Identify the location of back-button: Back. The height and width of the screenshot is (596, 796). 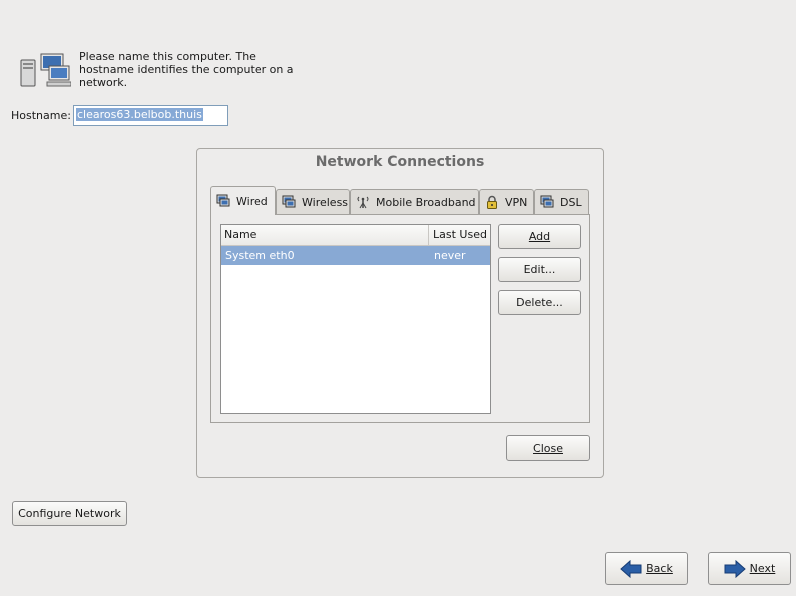
(646, 568).